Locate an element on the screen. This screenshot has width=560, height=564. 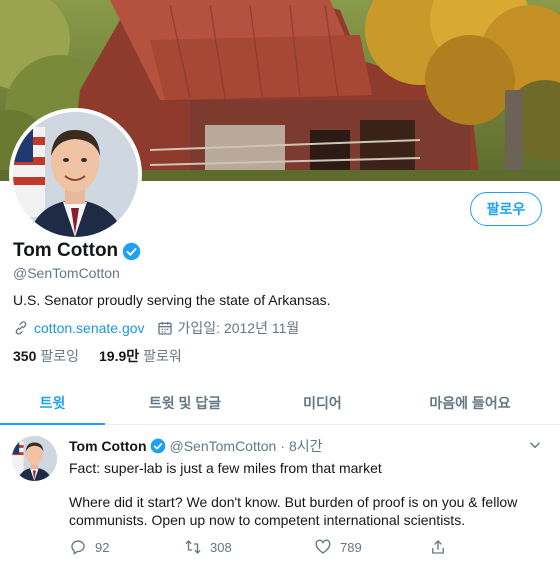
tab-media: 미디어 is located at coordinates (322, 402).